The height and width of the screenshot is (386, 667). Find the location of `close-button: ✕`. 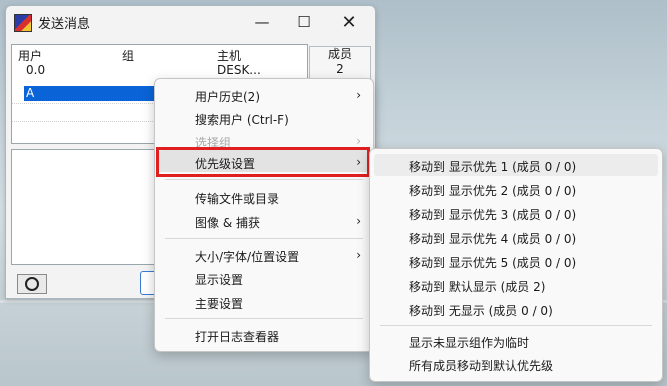

close-button: ✕ is located at coordinates (349, 22).